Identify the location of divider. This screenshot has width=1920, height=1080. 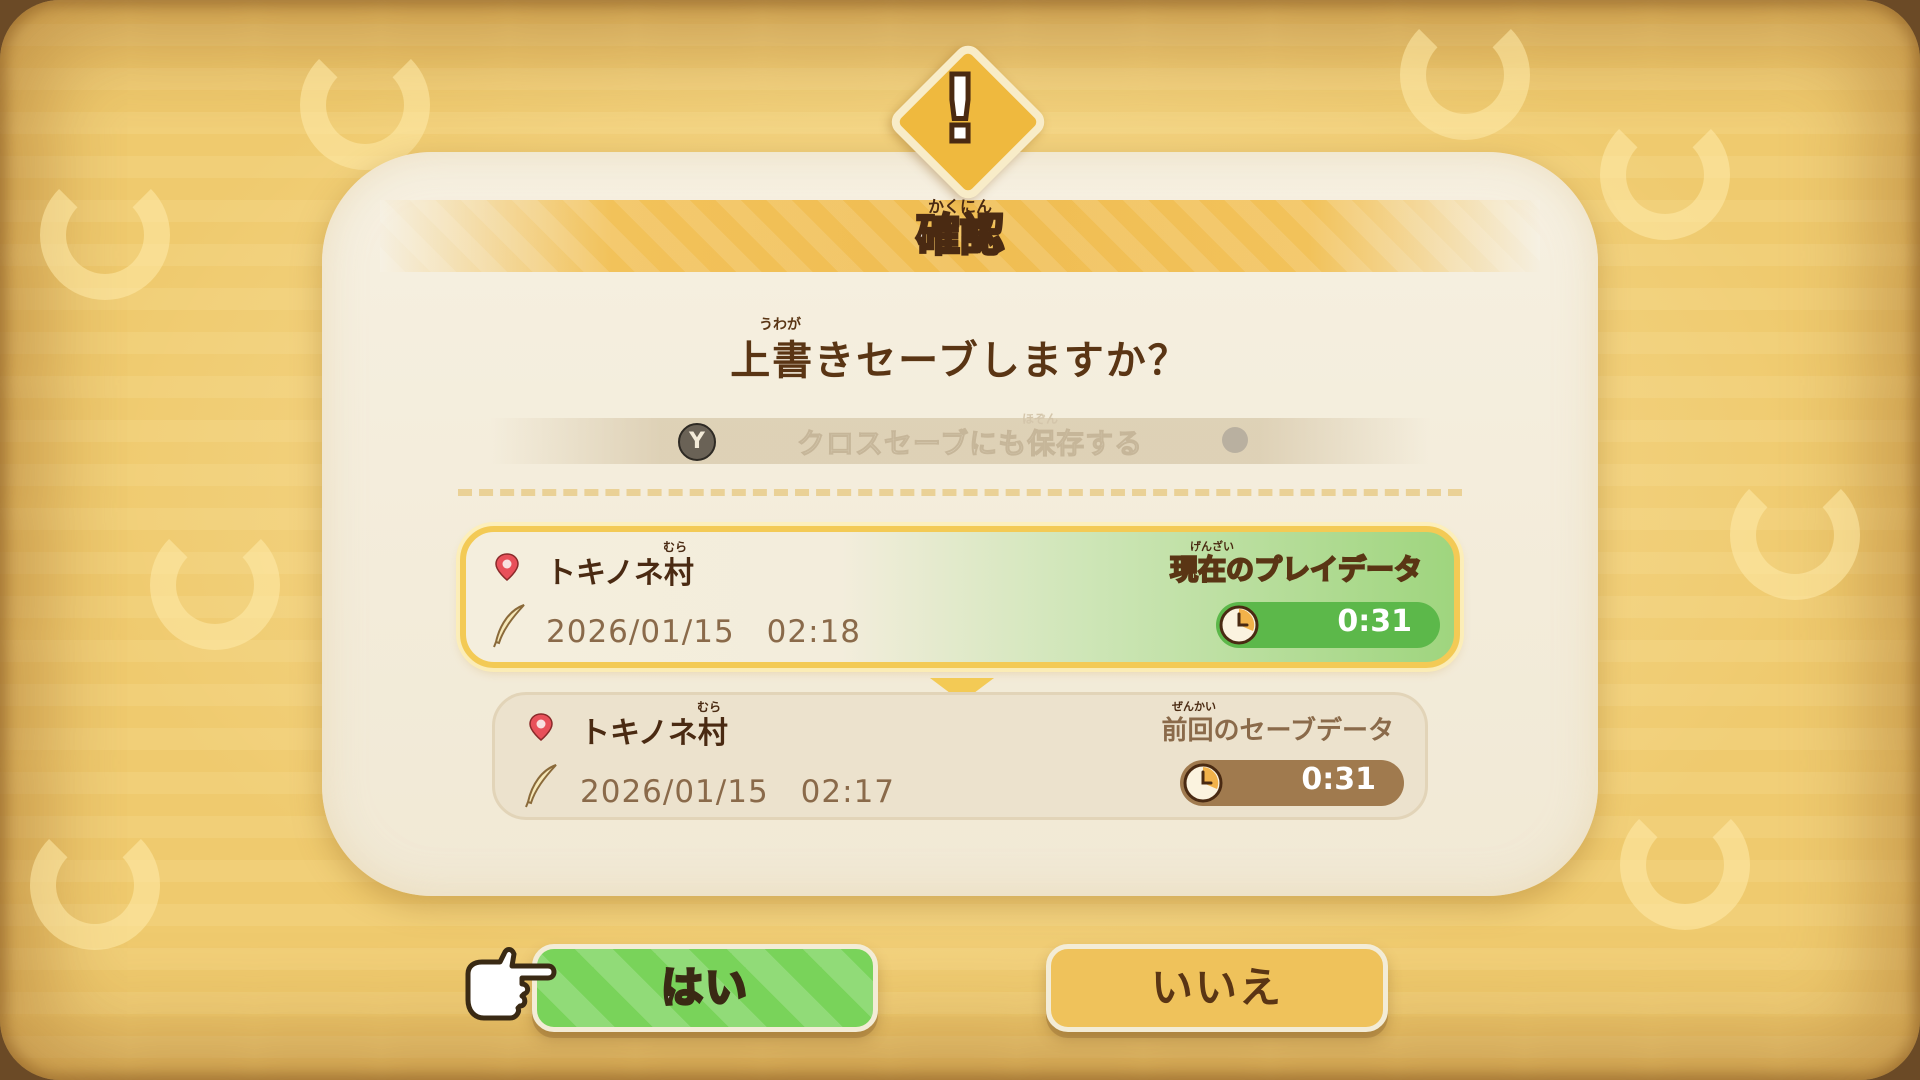
(960, 492).